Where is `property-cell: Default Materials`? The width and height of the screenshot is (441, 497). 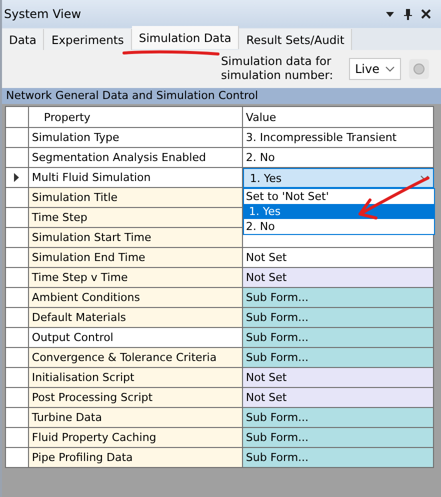
property-cell: Default Materials is located at coordinates (135, 318).